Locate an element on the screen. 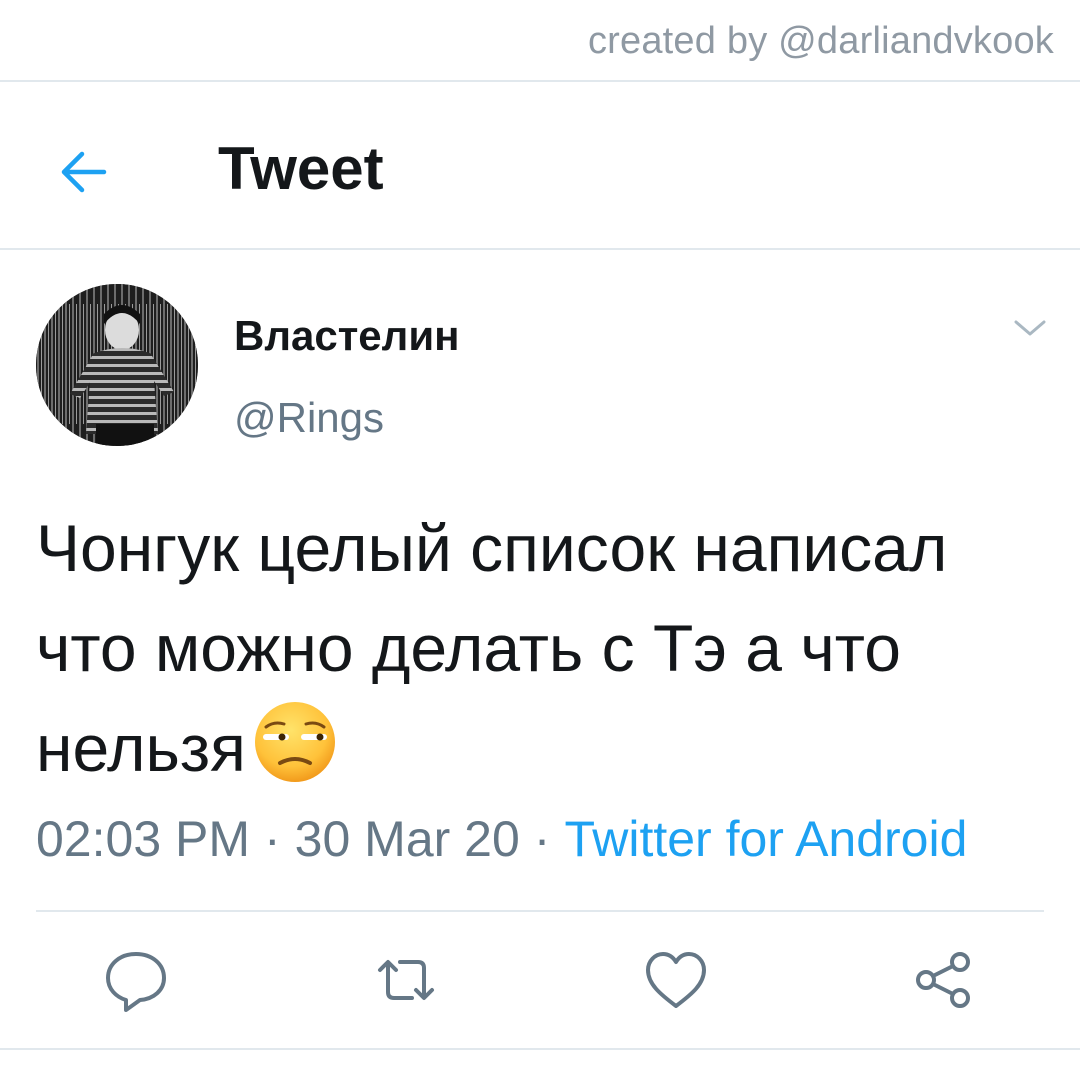  tweet-date: 30 Mar 20 is located at coordinates (407, 839).